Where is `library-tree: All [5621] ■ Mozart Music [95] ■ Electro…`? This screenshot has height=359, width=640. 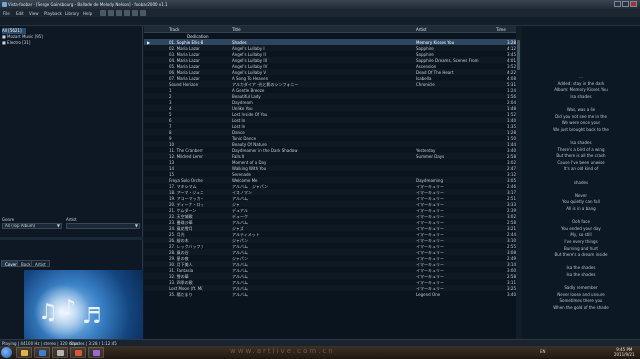
library-tree: All [5621] ■ Mozart Music [95] ■ Electro… is located at coordinates (71, 120).